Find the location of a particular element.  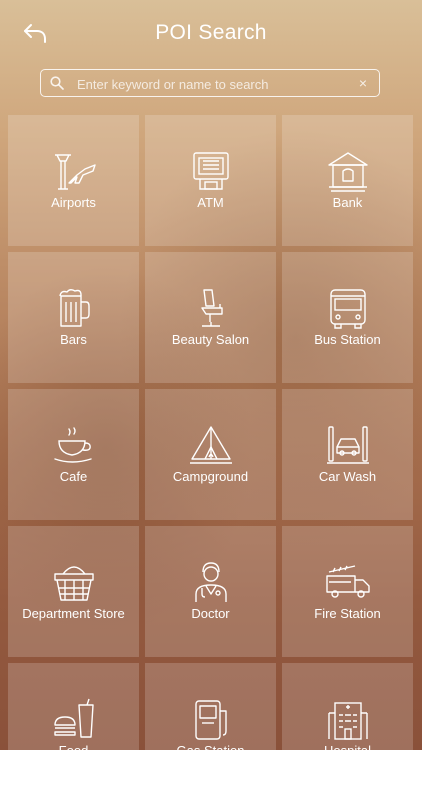

car-wash-icon is located at coordinates (348, 445).